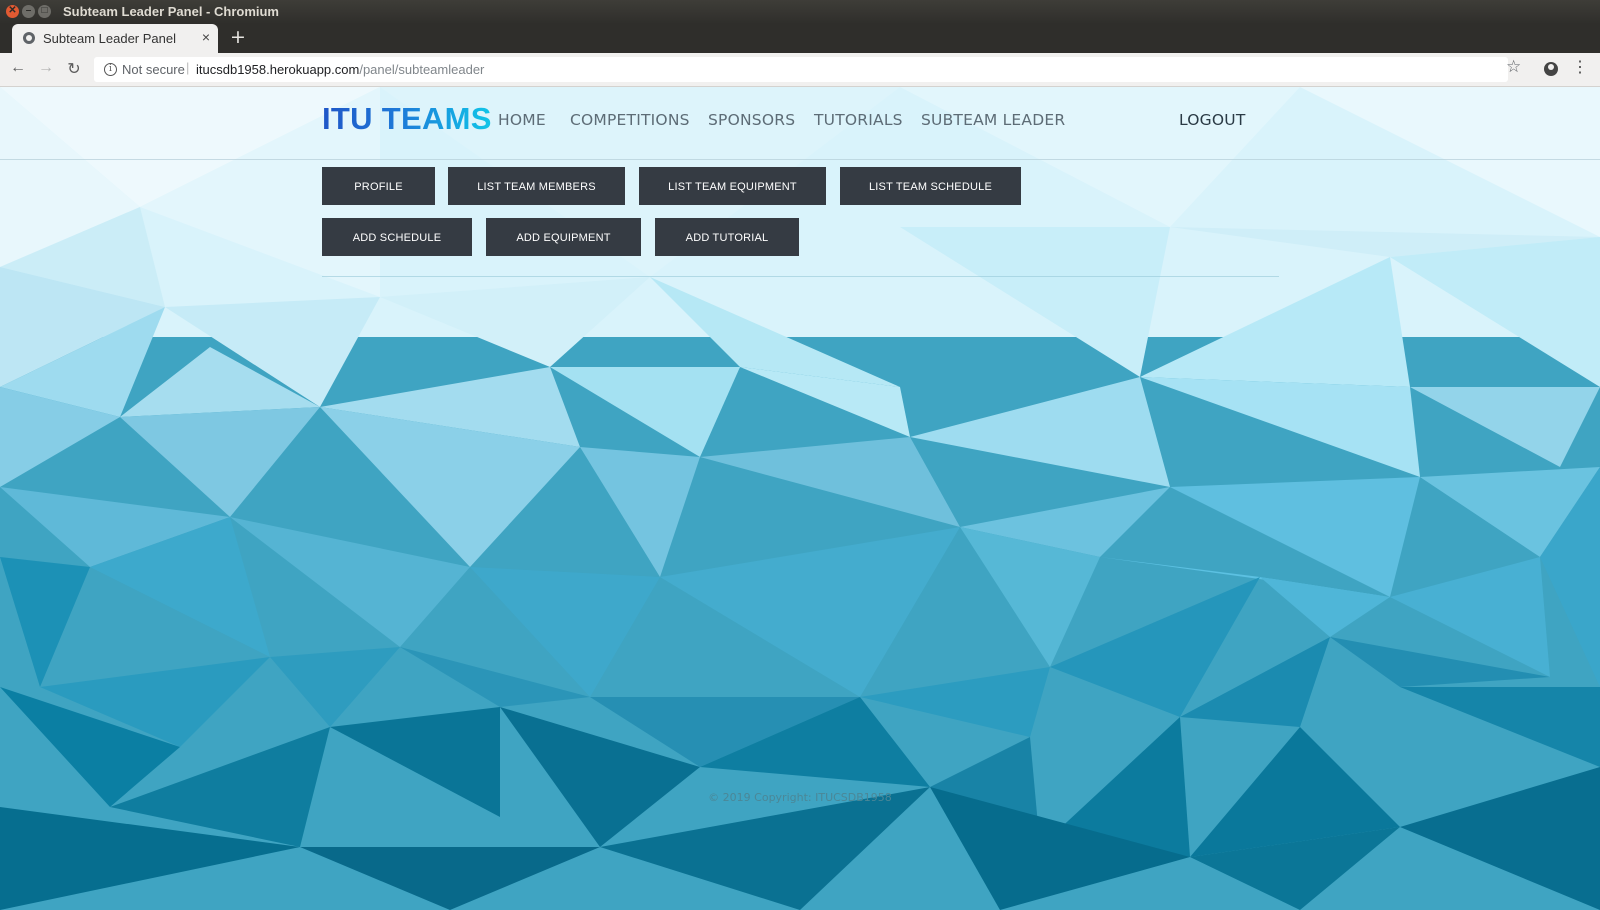 The height and width of the screenshot is (910, 1600). Describe the element at coordinates (522, 120) in the screenshot. I see `nav-home-link: HOME` at that location.